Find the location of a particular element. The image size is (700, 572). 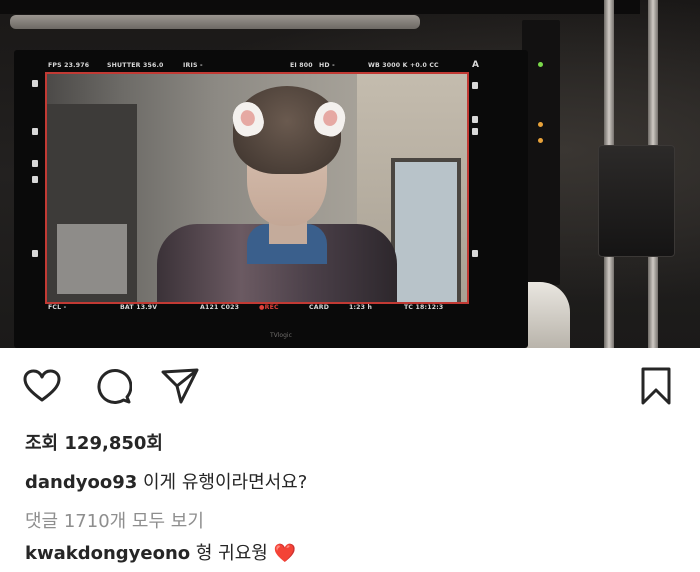

osd-timecode: TC 18:12:3 is located at coordinates (424, 307).